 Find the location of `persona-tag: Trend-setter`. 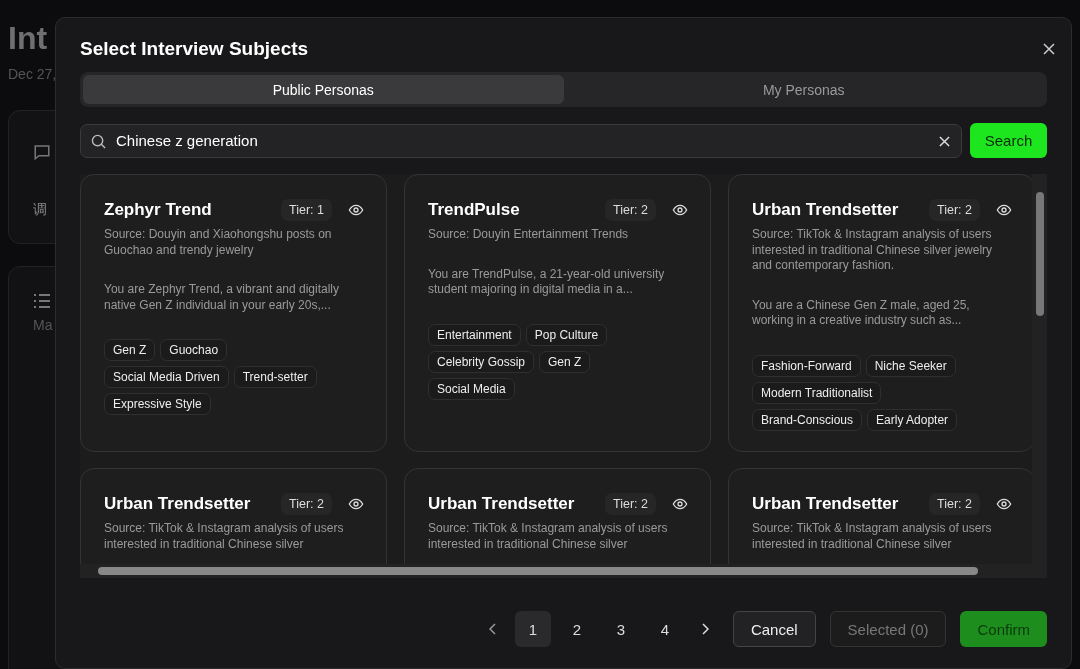

persona-tag: Trend-setter is located at coordinates (275, 377).